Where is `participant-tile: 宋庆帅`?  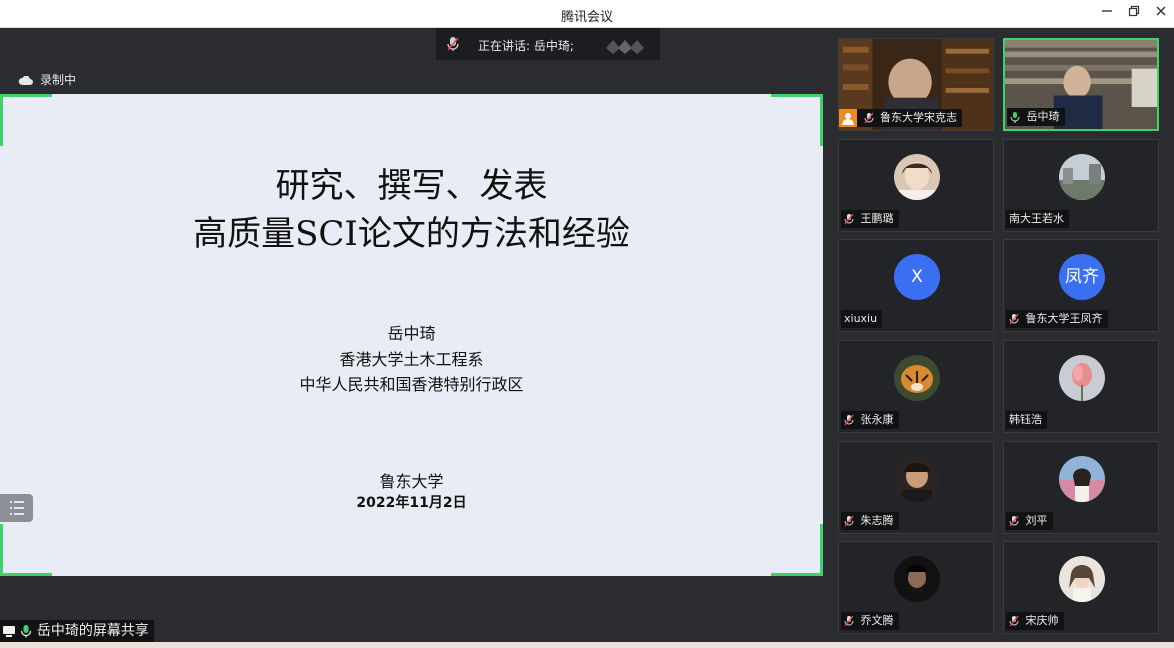
participant-tile: 宋庆帅 is located at coordinates (1081, 587).